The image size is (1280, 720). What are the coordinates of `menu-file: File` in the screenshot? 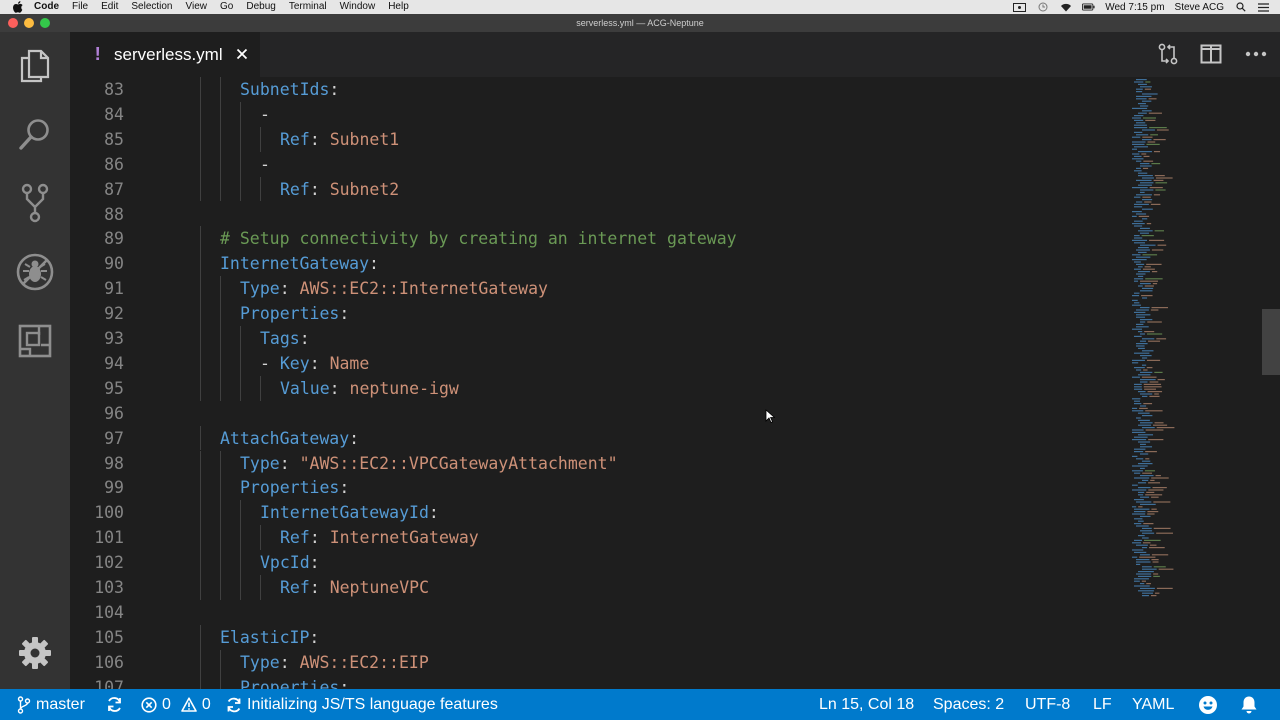 It's located at (80, 7).